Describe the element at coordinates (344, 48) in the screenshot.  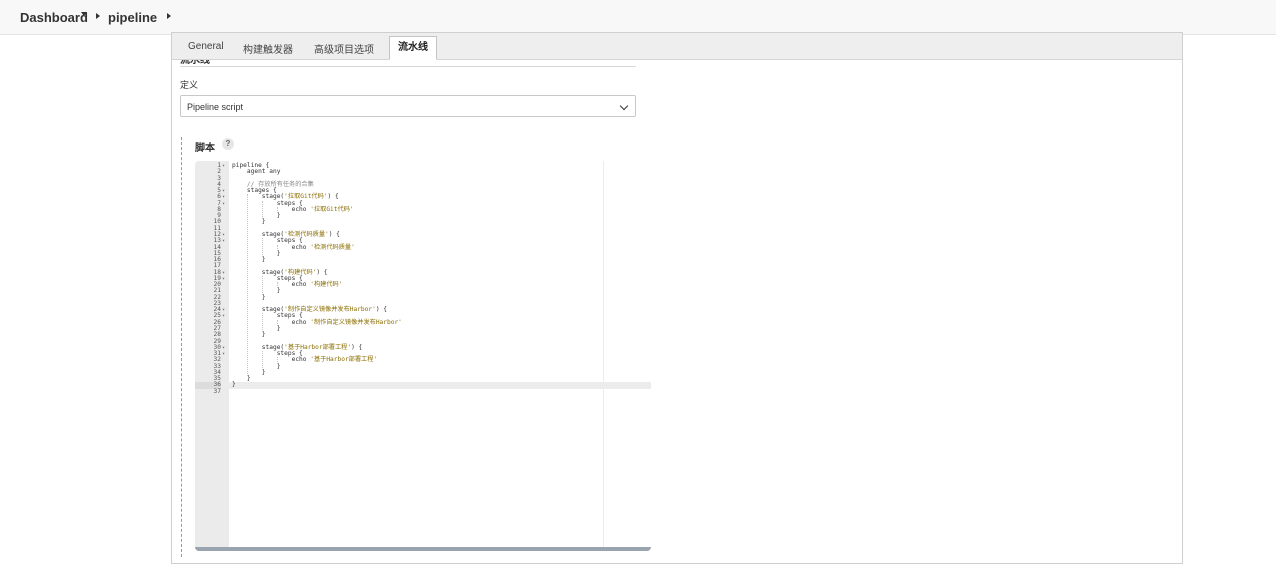
I see `tab-advanced-options: 高级项目选项` at that location.